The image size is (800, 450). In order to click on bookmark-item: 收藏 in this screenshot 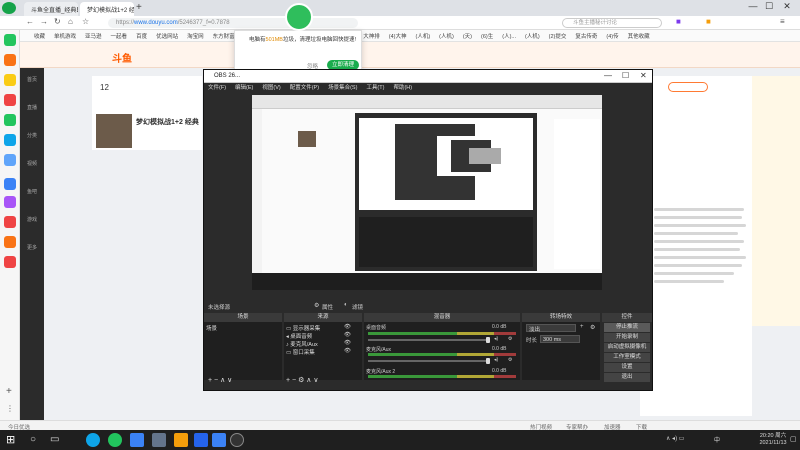, I will do `click(39, 36)`.